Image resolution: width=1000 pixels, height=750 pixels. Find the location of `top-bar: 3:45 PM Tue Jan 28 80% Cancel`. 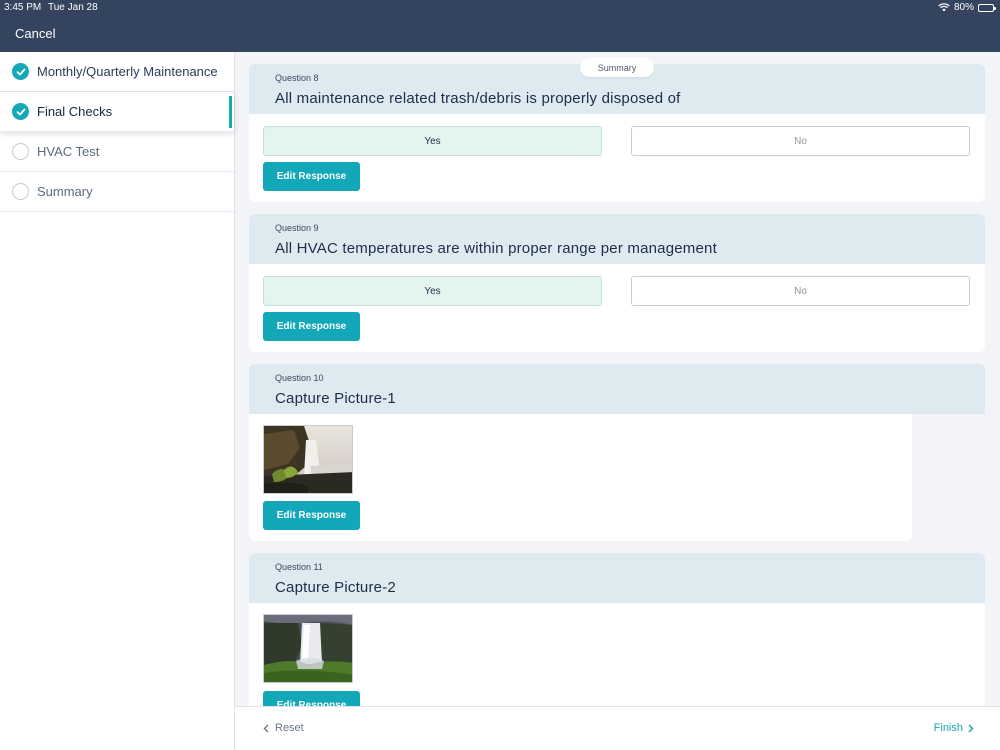

top-bar: 3:45 PM Tue Jan 28 80% Cancel is located at coordinates (500, 26).